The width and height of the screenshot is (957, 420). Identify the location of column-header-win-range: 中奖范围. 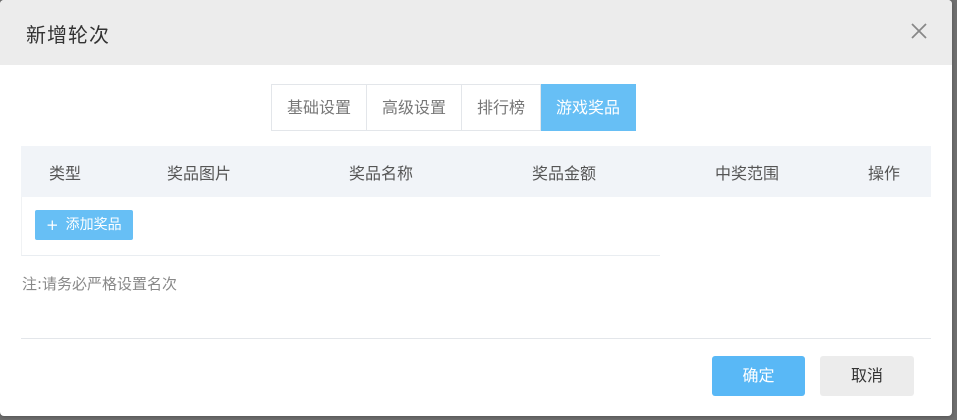
(747, 173).